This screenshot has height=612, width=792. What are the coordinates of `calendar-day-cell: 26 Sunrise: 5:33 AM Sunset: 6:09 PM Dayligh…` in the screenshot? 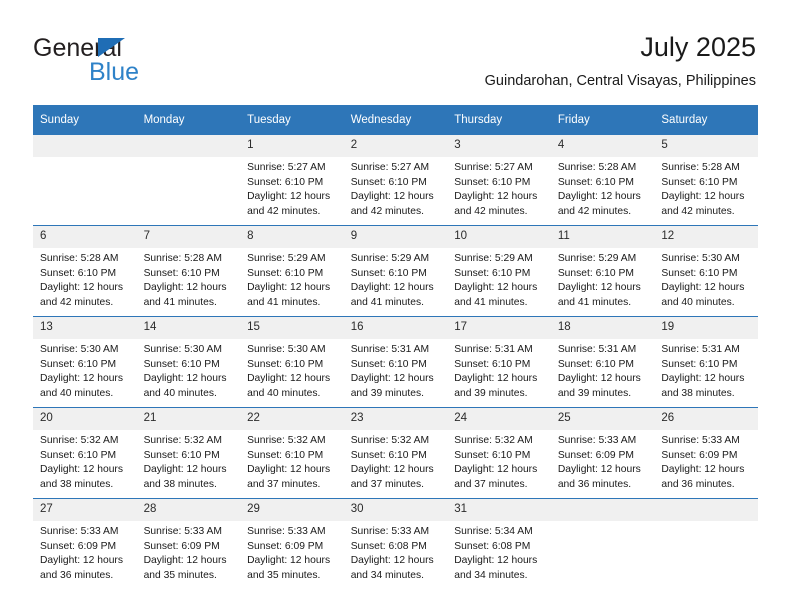 It's located at (706, 453).